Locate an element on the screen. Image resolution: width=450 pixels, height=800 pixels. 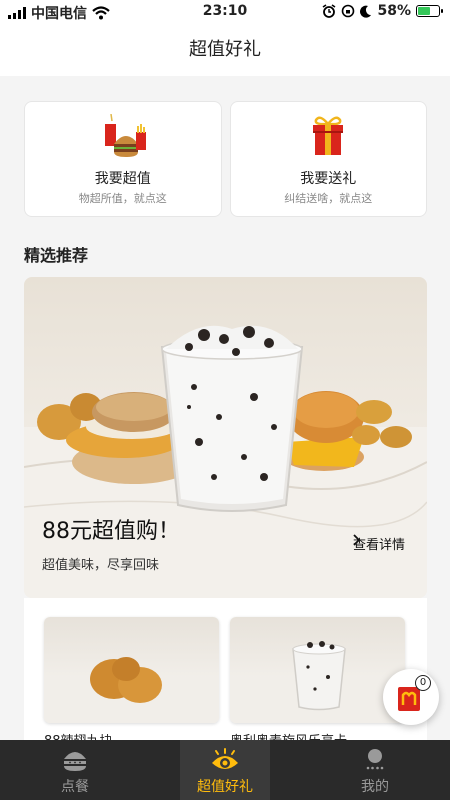
section-title: 精选推荐 is located at coordinates (56, 255).